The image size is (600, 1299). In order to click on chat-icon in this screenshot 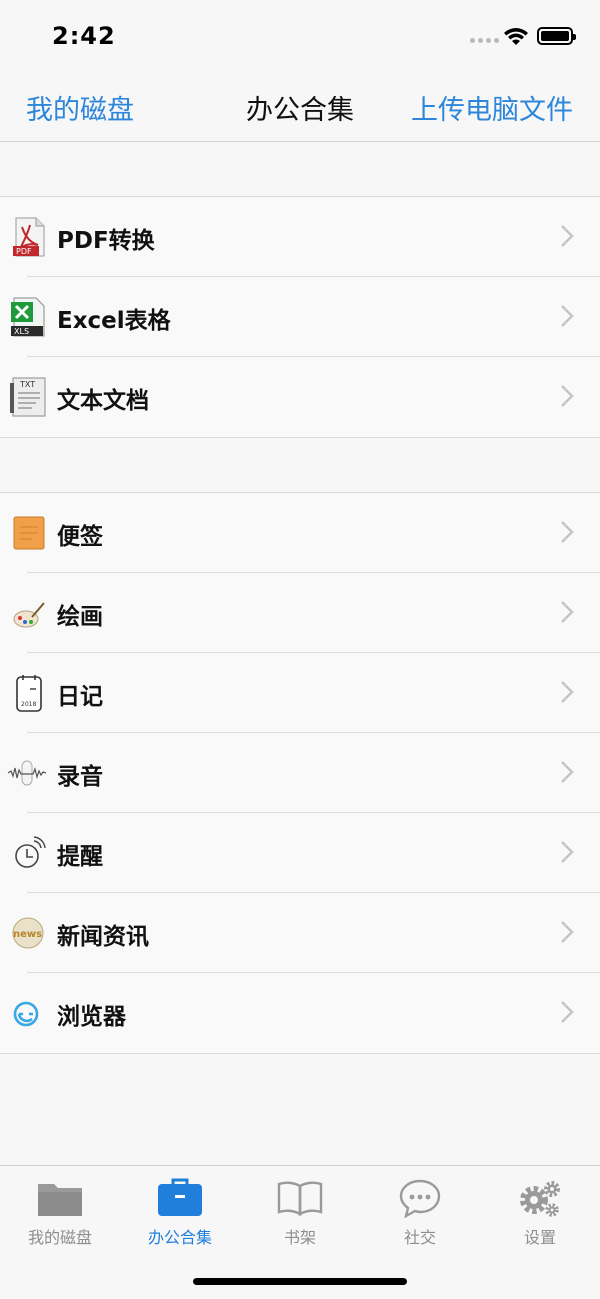, I will do `click(420, 1198)`.